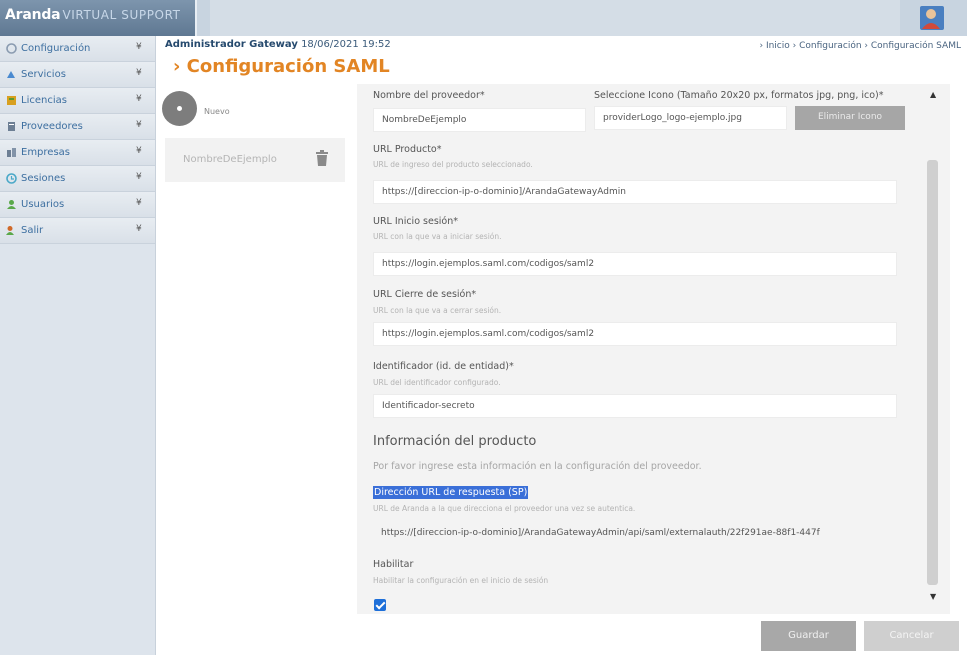 The height and width of the screenshot is (655, 967). What do you see at coordinates (11, 48) in the screenshot?
I see `settings-icon` at bounding box center [11, 48].